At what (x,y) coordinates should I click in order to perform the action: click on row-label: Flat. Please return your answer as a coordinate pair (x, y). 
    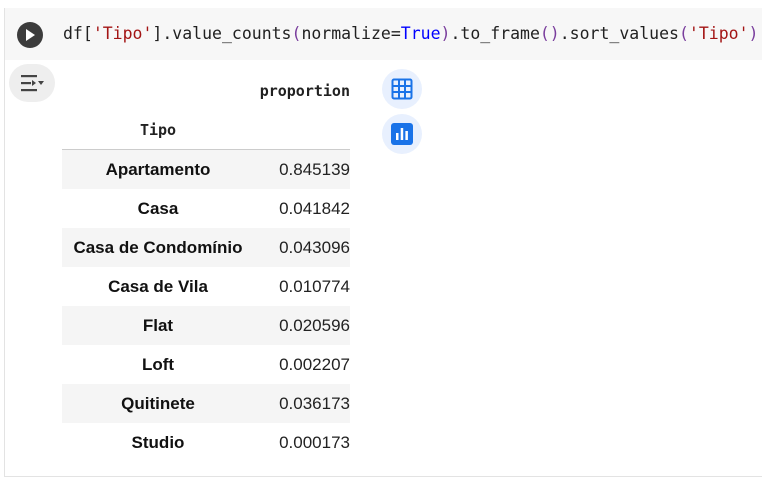
    Looking at the image, I should click on (158, 325).